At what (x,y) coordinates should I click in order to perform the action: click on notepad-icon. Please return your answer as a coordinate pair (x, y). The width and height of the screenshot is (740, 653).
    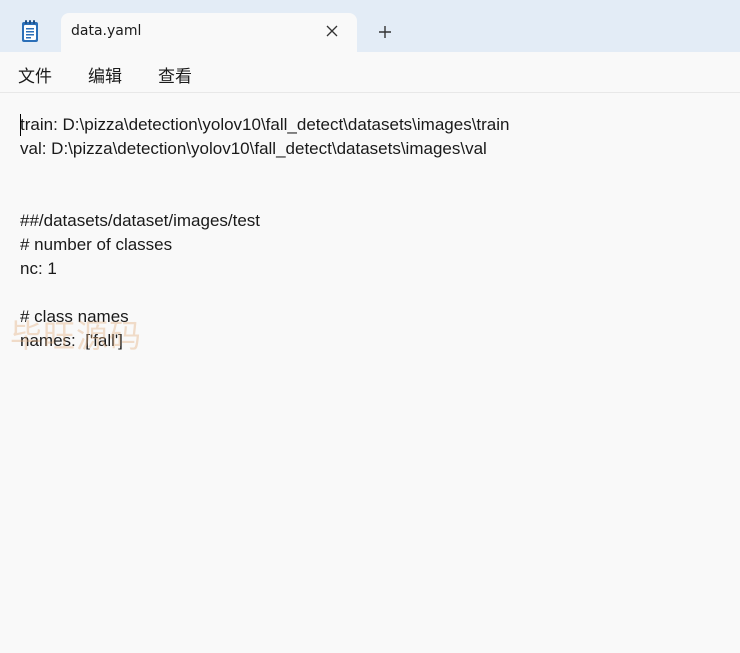
    Looking at the image, I should click on (30, 31).